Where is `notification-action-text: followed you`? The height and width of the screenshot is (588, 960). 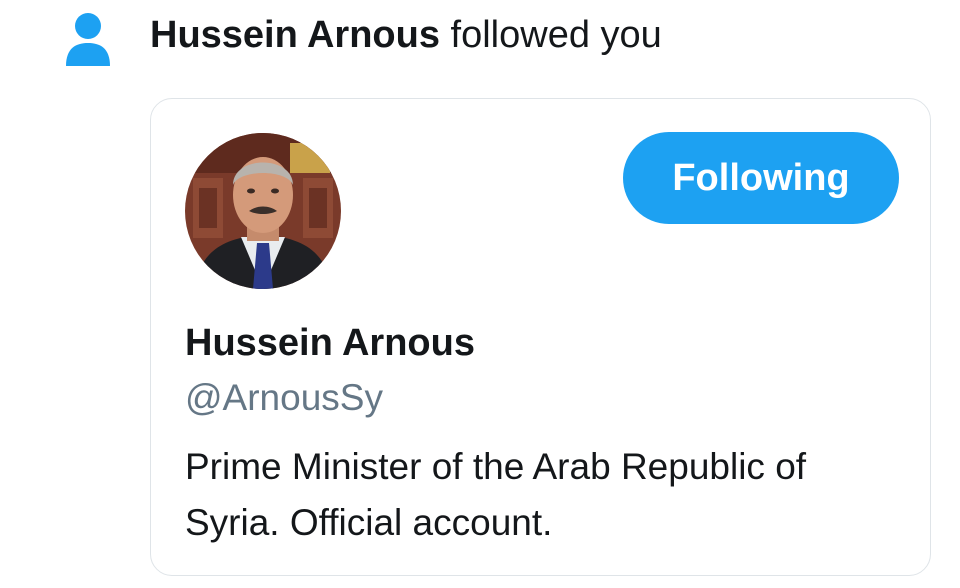 notification-action-text: followed you is located at coordinates (556, 35).